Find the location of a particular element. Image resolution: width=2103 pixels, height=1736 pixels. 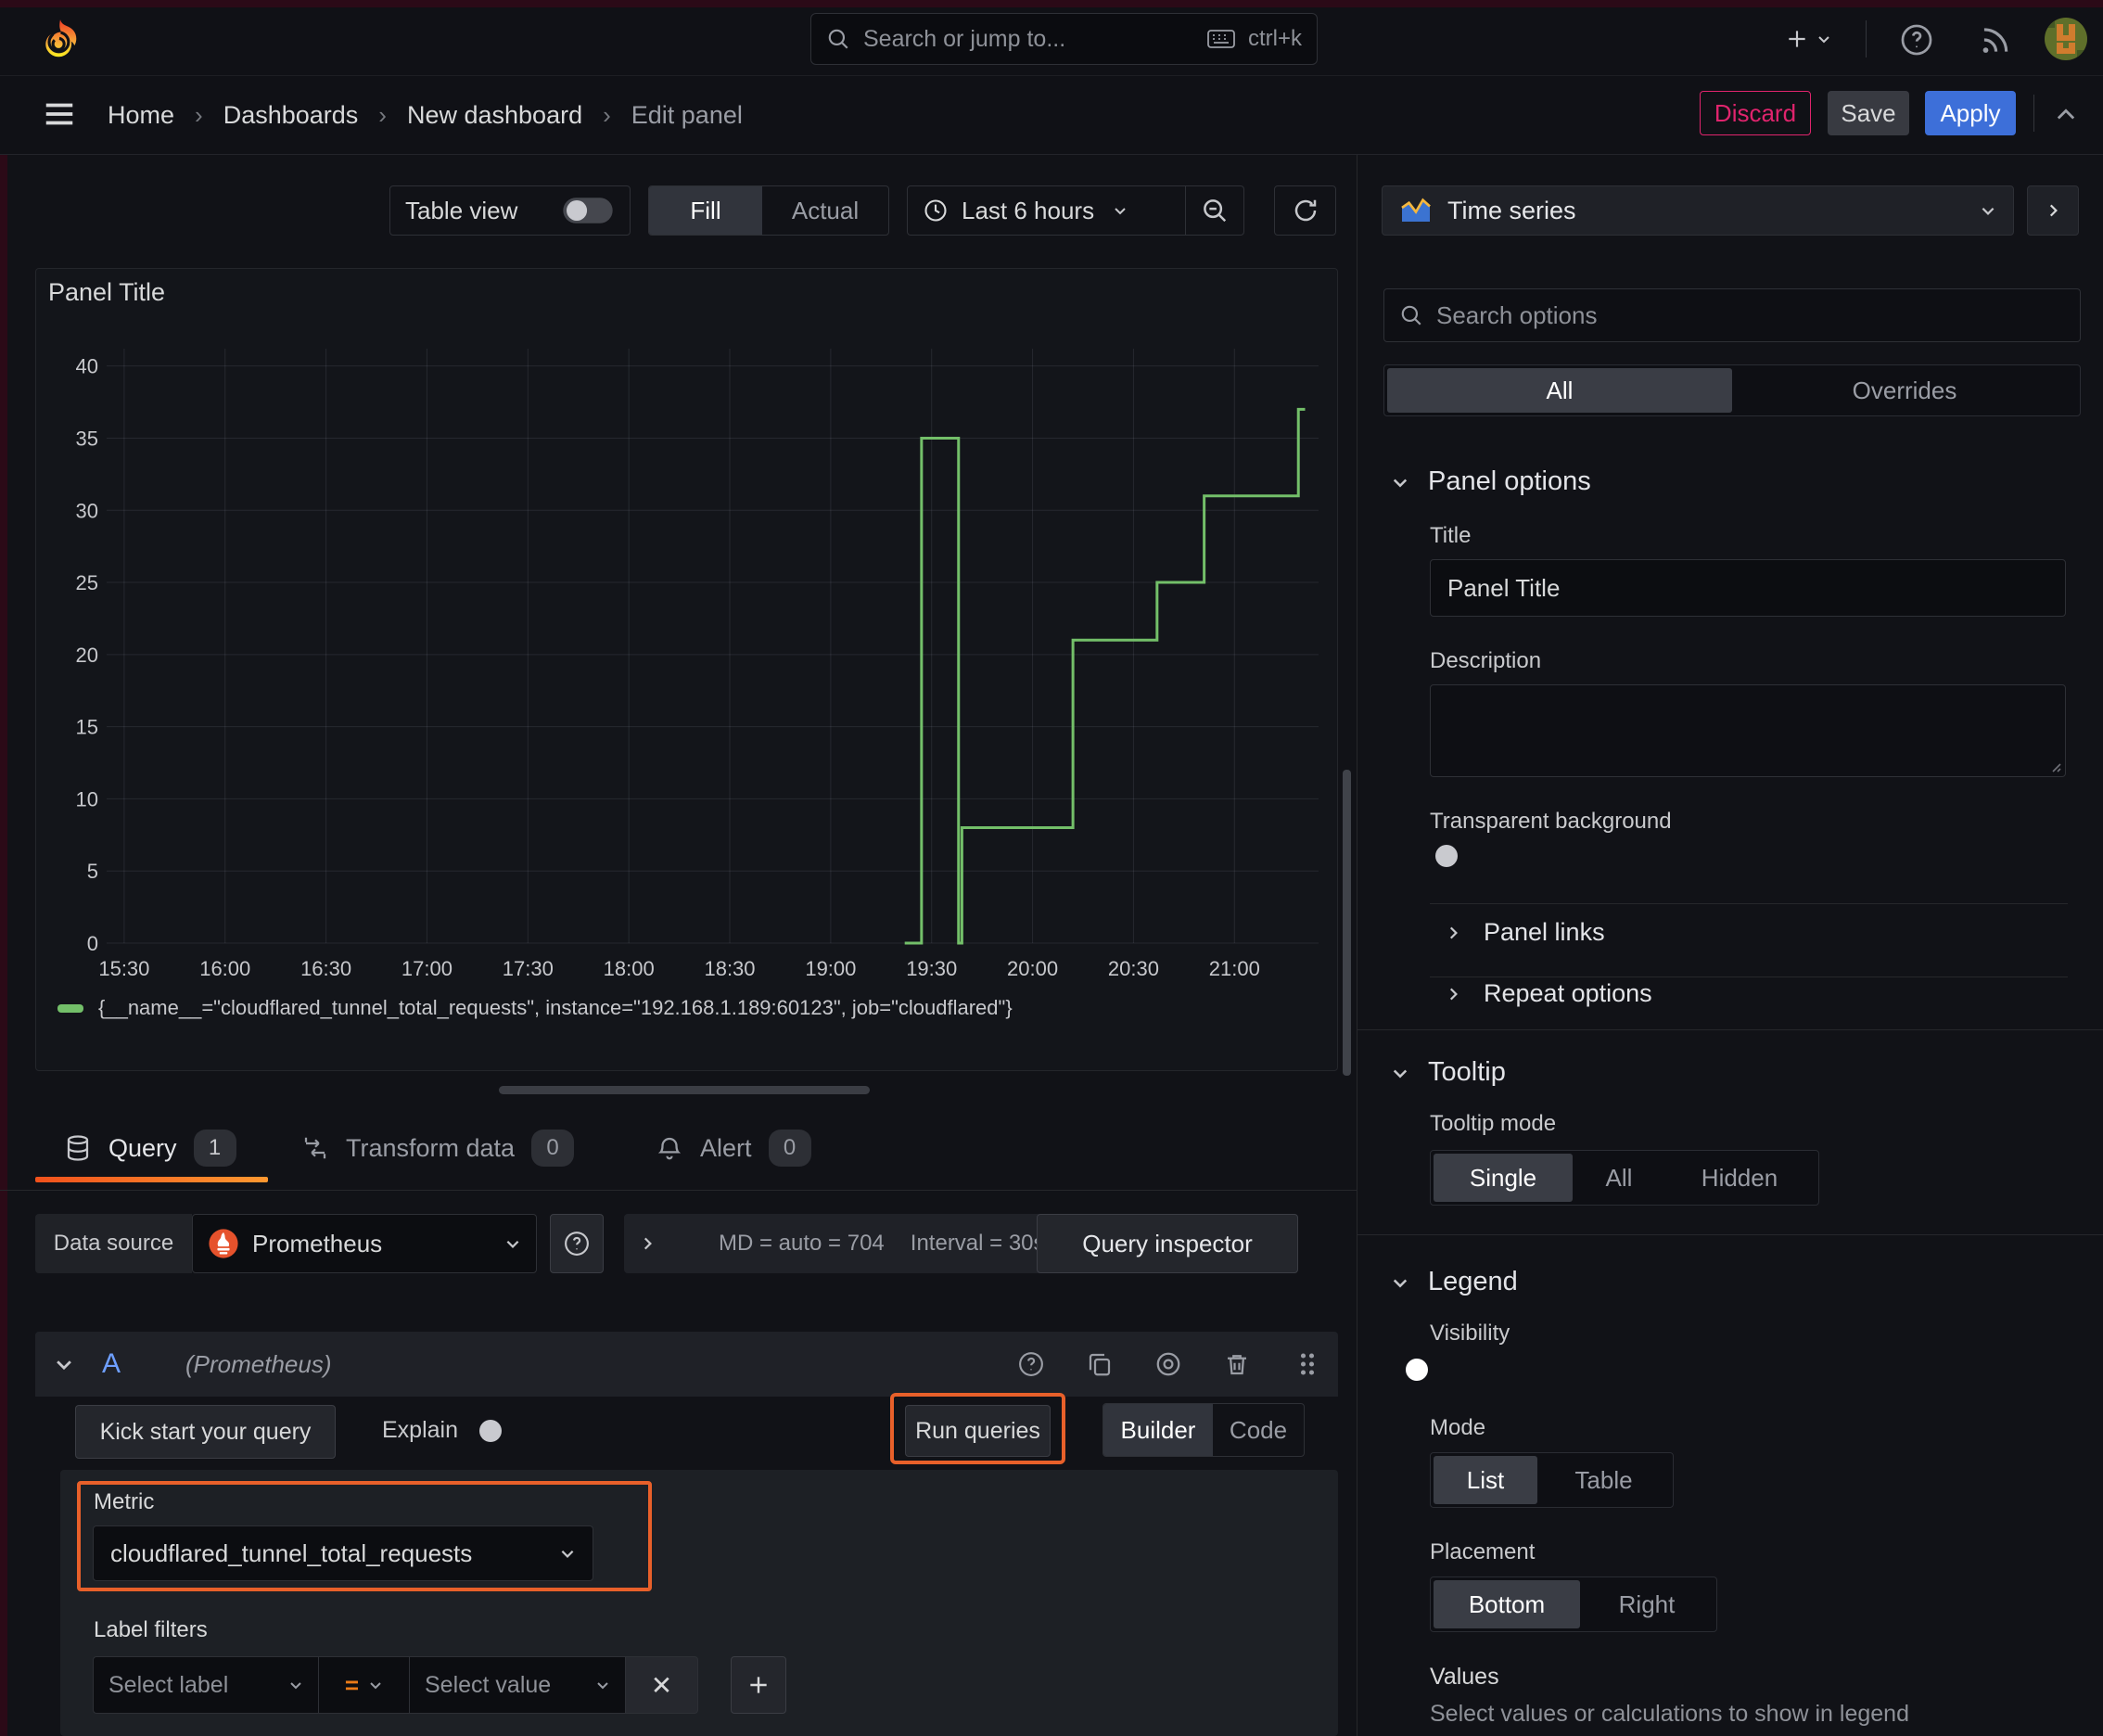

breadcrumb-dashboards: Dashboards is located at coordinates (291, 115).